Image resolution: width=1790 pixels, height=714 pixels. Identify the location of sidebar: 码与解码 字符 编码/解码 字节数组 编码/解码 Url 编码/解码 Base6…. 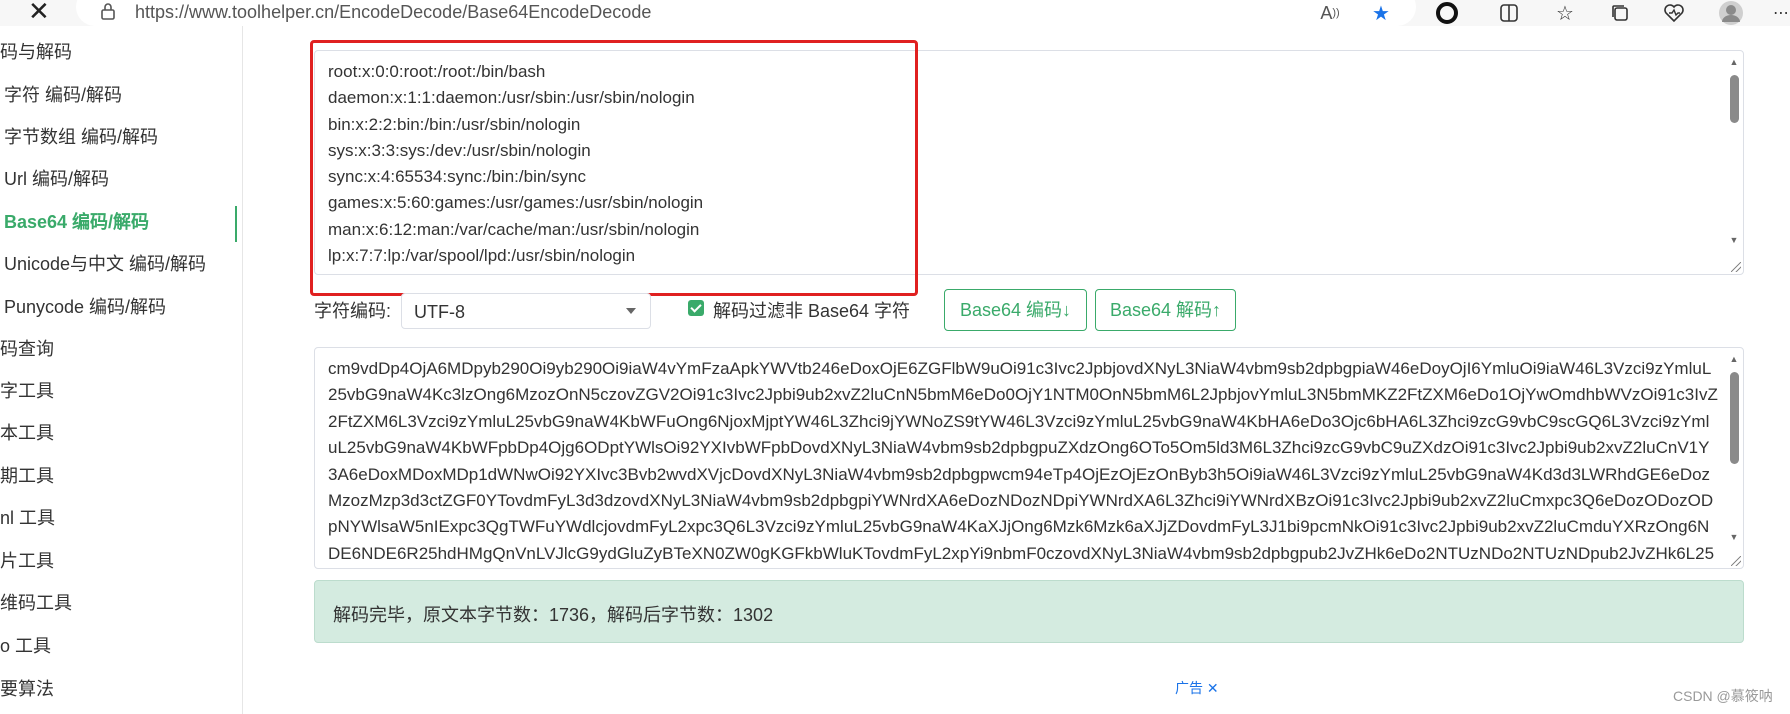
(121, 370).